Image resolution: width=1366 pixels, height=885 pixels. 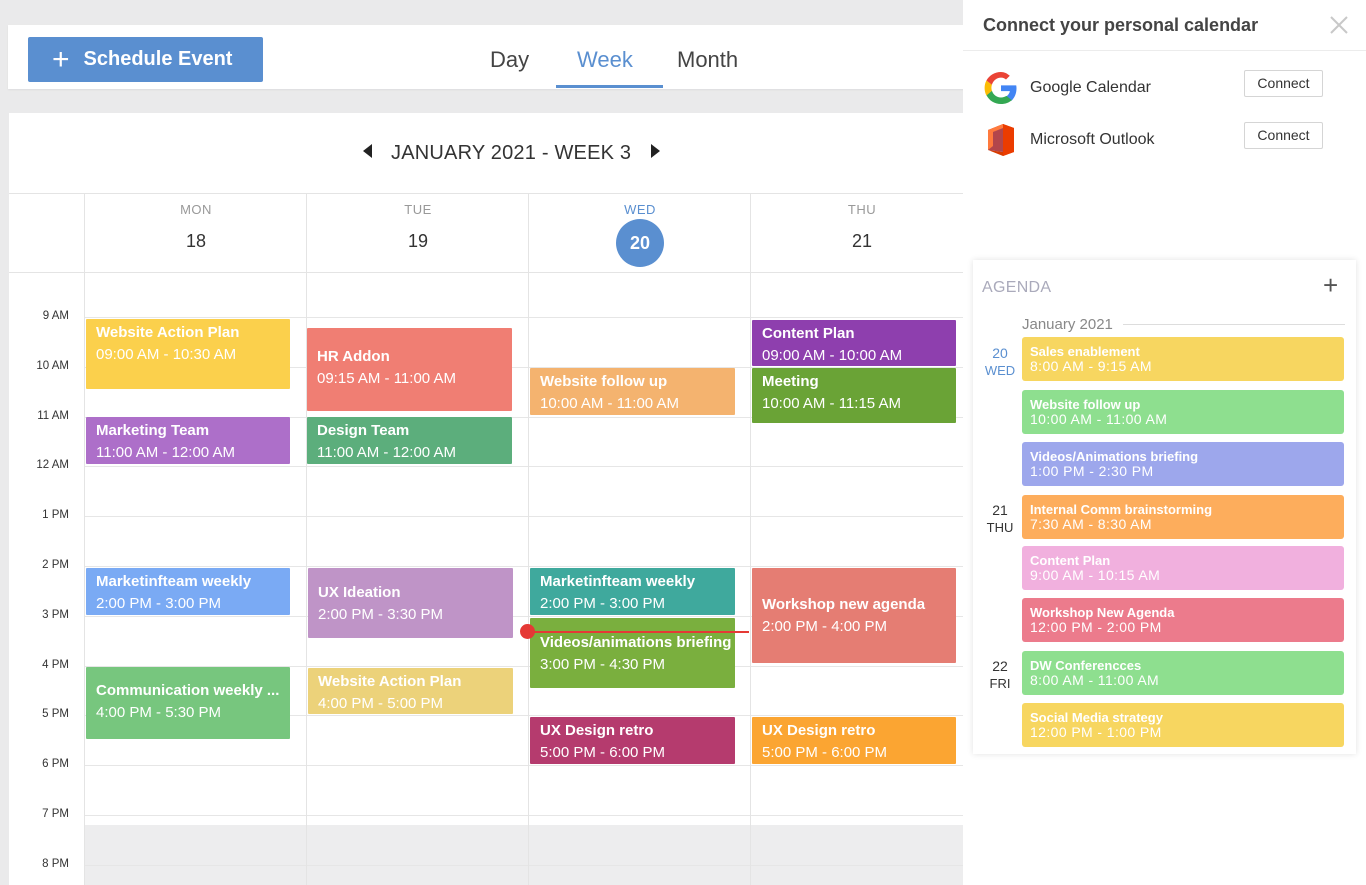 I want to click on agenda-date: 22 FRI, so click(x=1000, y=674).